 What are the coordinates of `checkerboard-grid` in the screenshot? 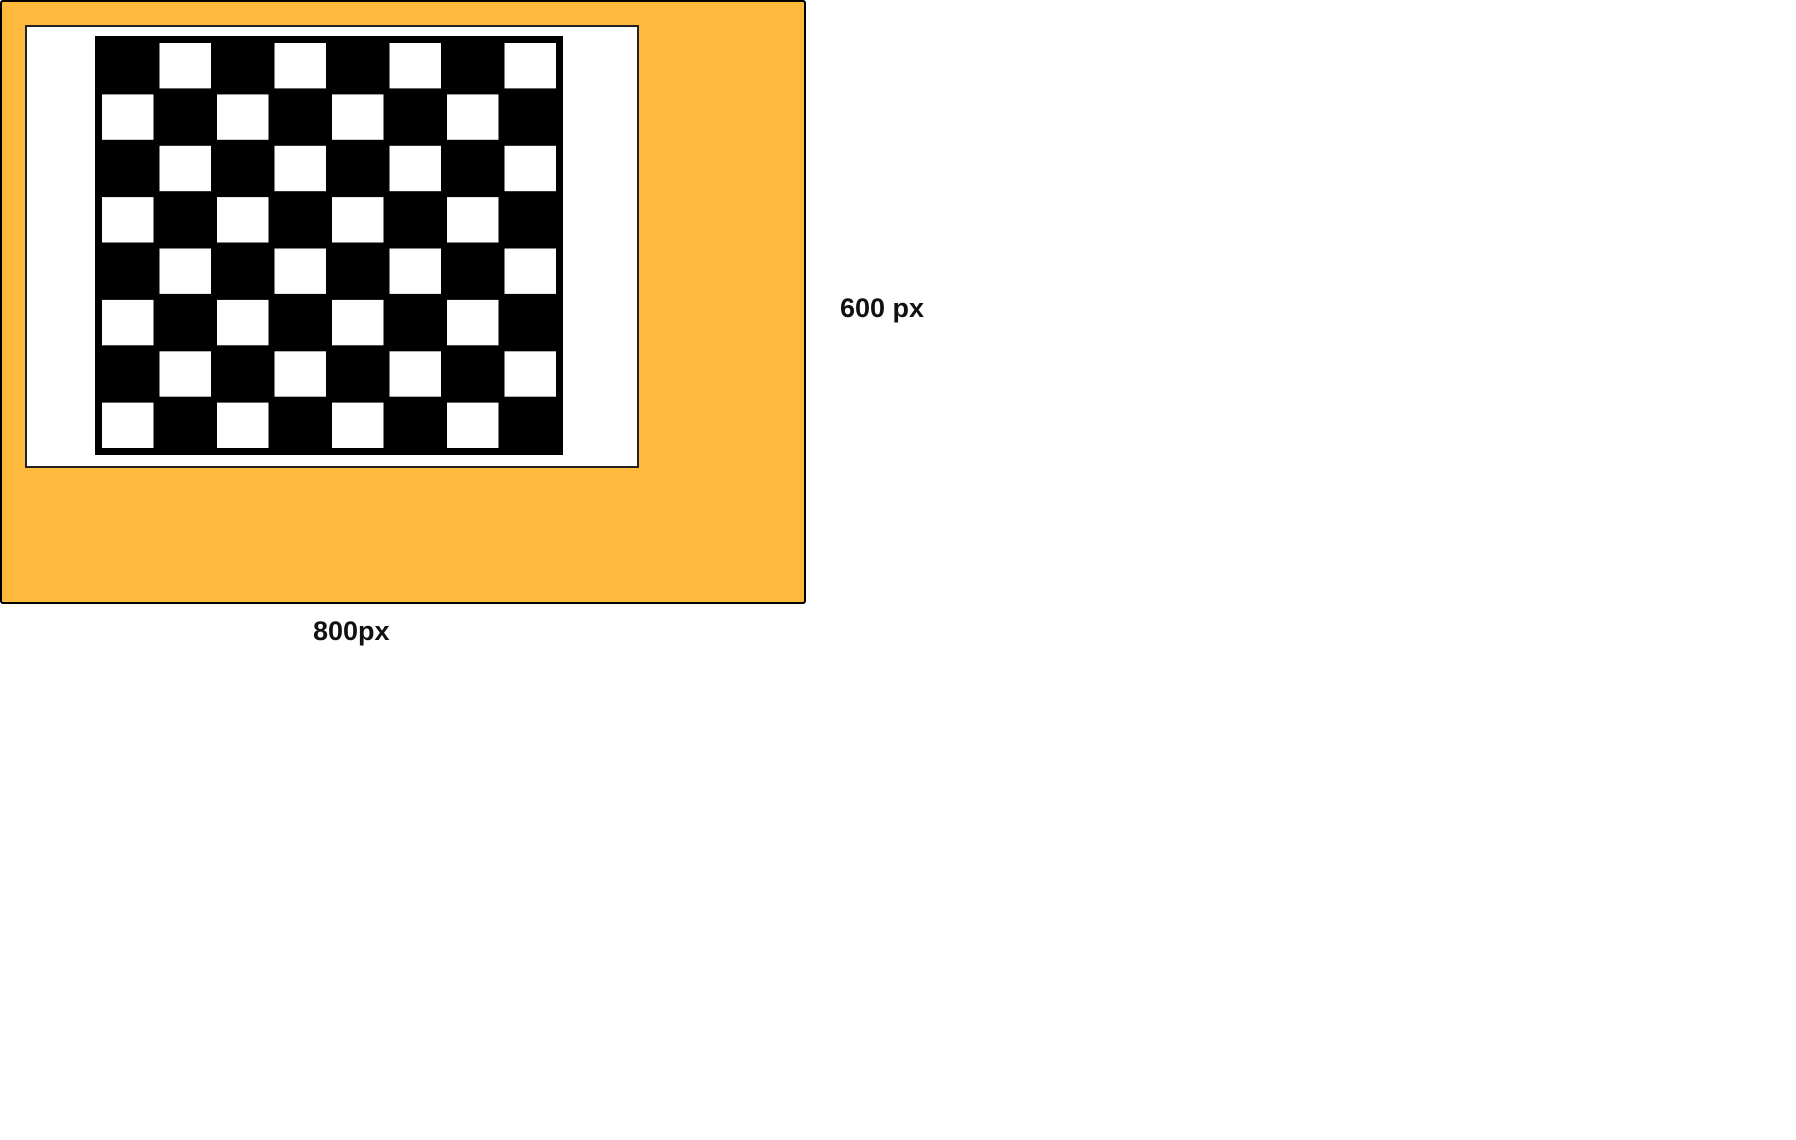 It's located at (329, 245).